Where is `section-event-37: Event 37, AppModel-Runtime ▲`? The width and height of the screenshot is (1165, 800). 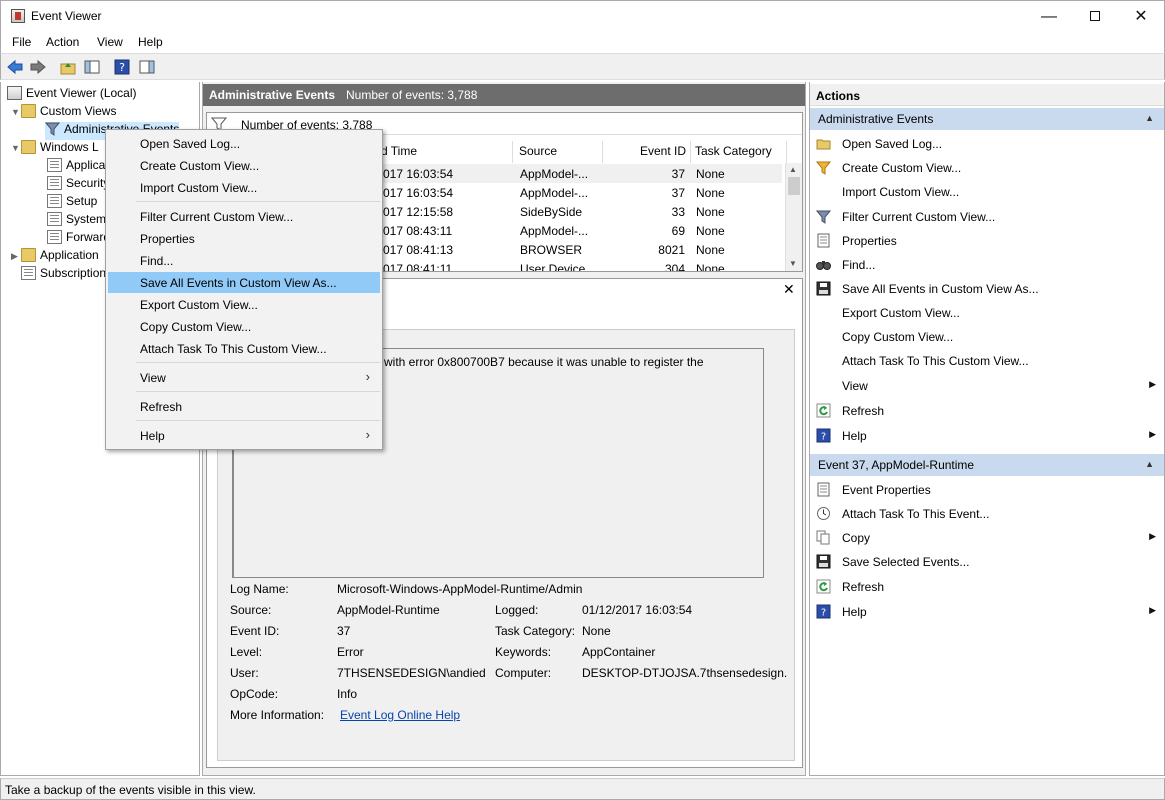 section-event-37: Event 37, AppModel-Runtime ▲ is located at coordinates (987, 465).